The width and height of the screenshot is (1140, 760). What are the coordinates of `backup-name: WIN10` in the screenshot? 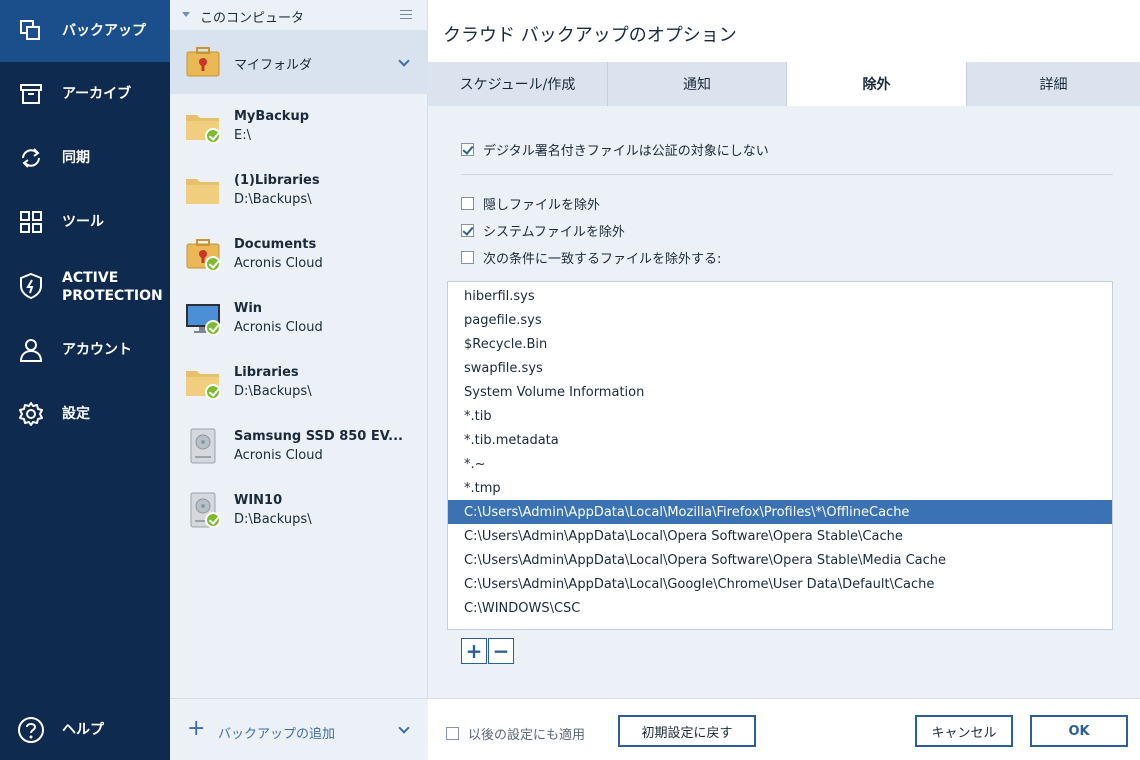 It's located at (258, 500).